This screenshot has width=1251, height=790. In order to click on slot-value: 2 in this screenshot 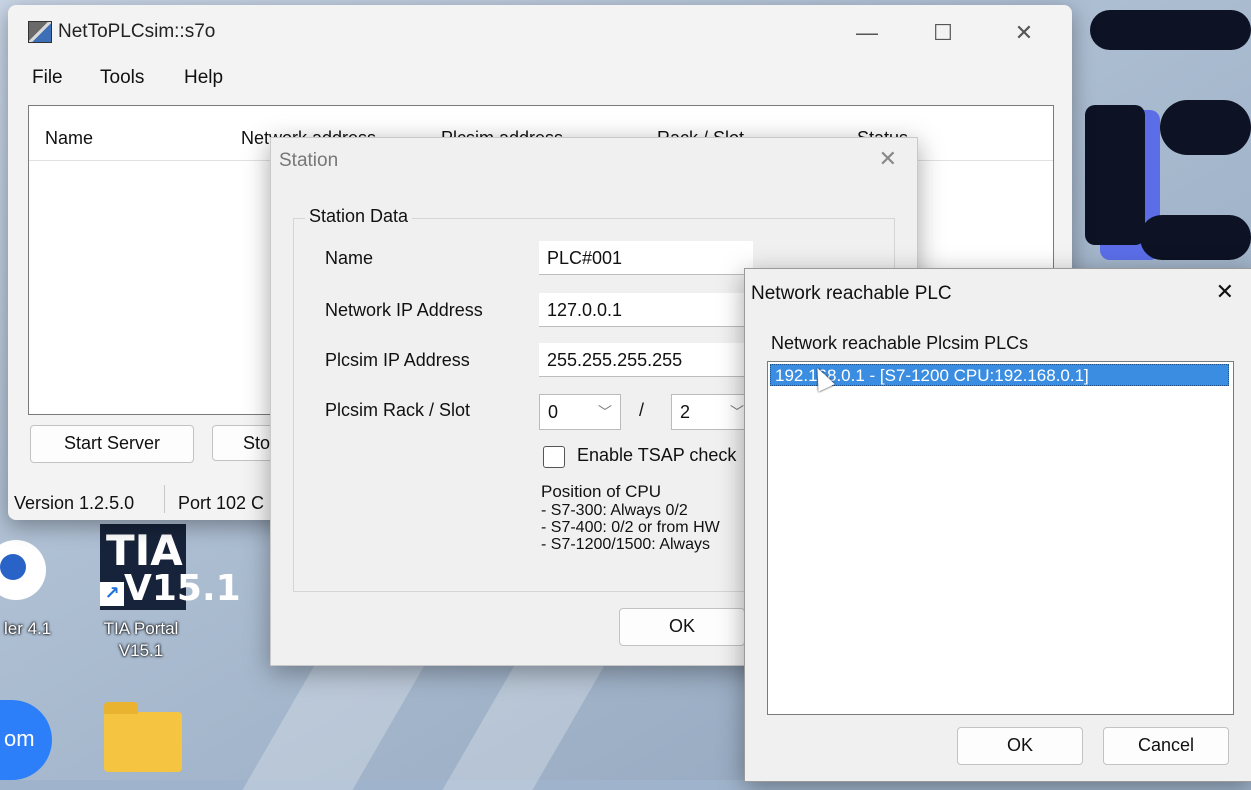, I will do `click(685, 412)`.